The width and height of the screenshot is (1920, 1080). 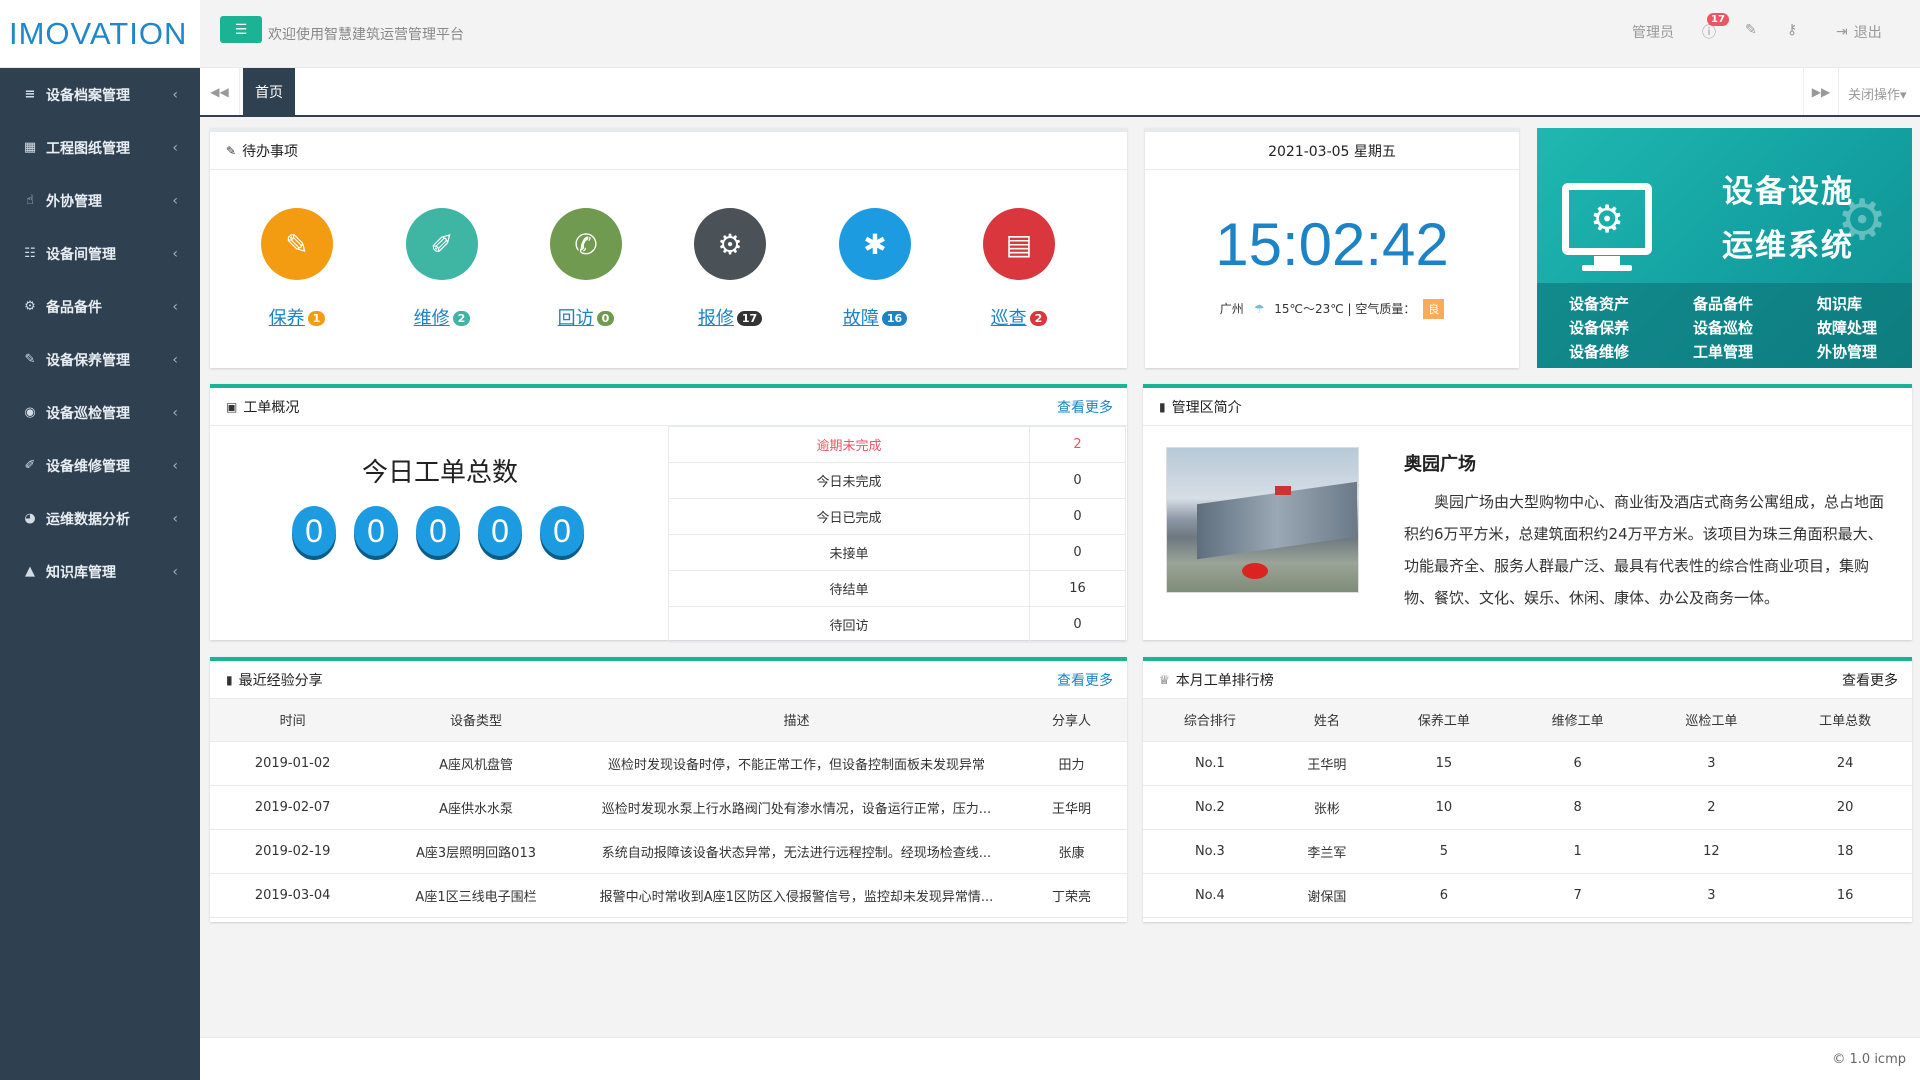 What do you see at coordinates (100, 571) in the screenshot?
I see `sidebar-item-9: ▲ 知识库管理 ‹` at bounding box center [100, 571].